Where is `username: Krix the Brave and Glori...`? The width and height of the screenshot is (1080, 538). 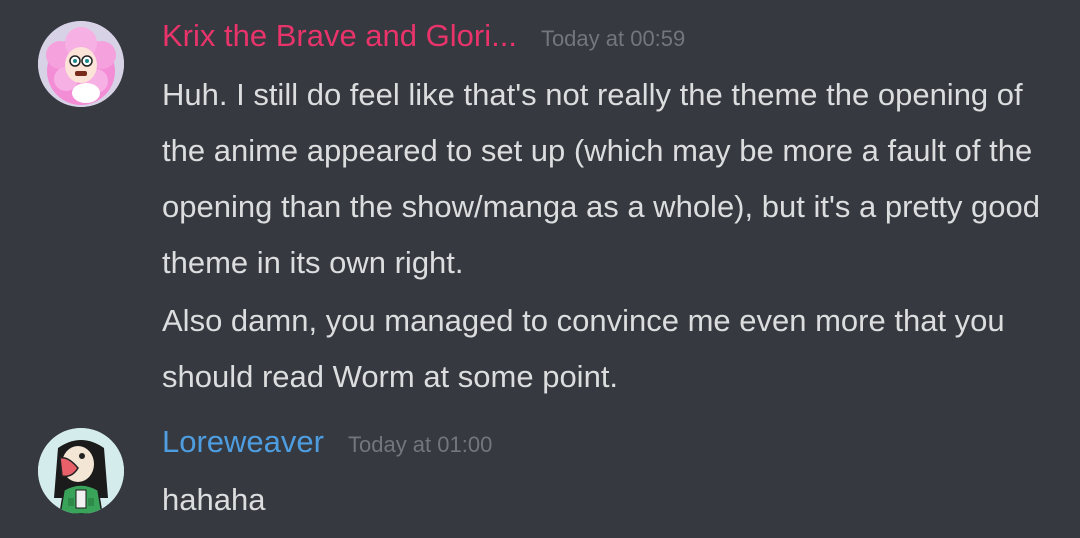 username: Krix the Brave and Glori... is located at coordinates (339, 36).